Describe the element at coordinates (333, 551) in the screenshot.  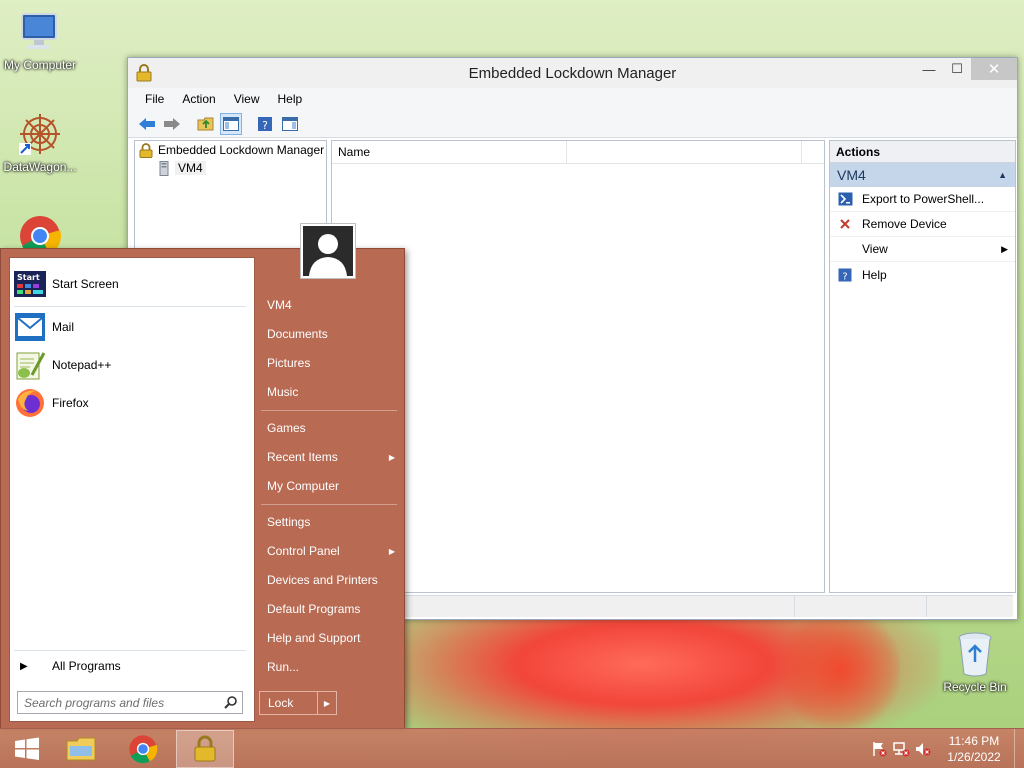
I see `start-link-control-panel: Control Panel ▶` at that location.